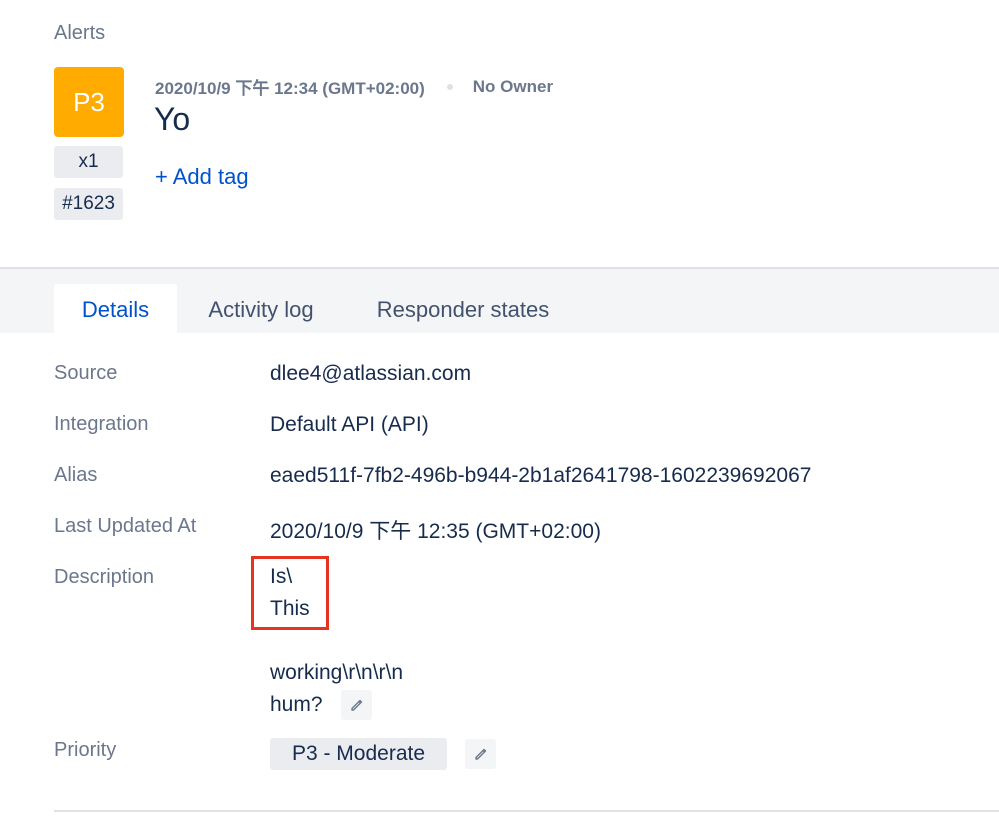  Describe the element at coordinates (513, 87) in the screenshot. I see `owner-label: No Owner` at that location.